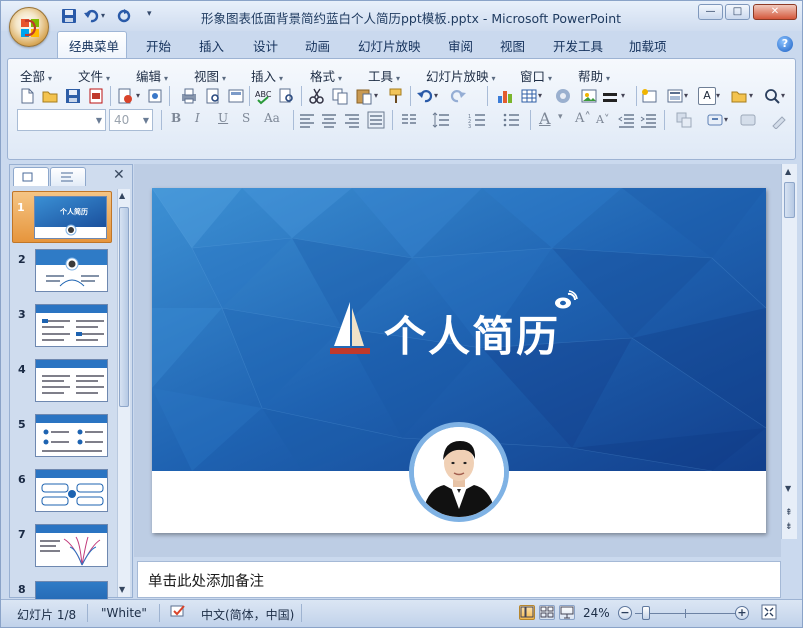 The image size is (803, 628). Describe the element at coordinates (62, 589) in the screenshot. I see `slide-thumb-8: 8` at that location.